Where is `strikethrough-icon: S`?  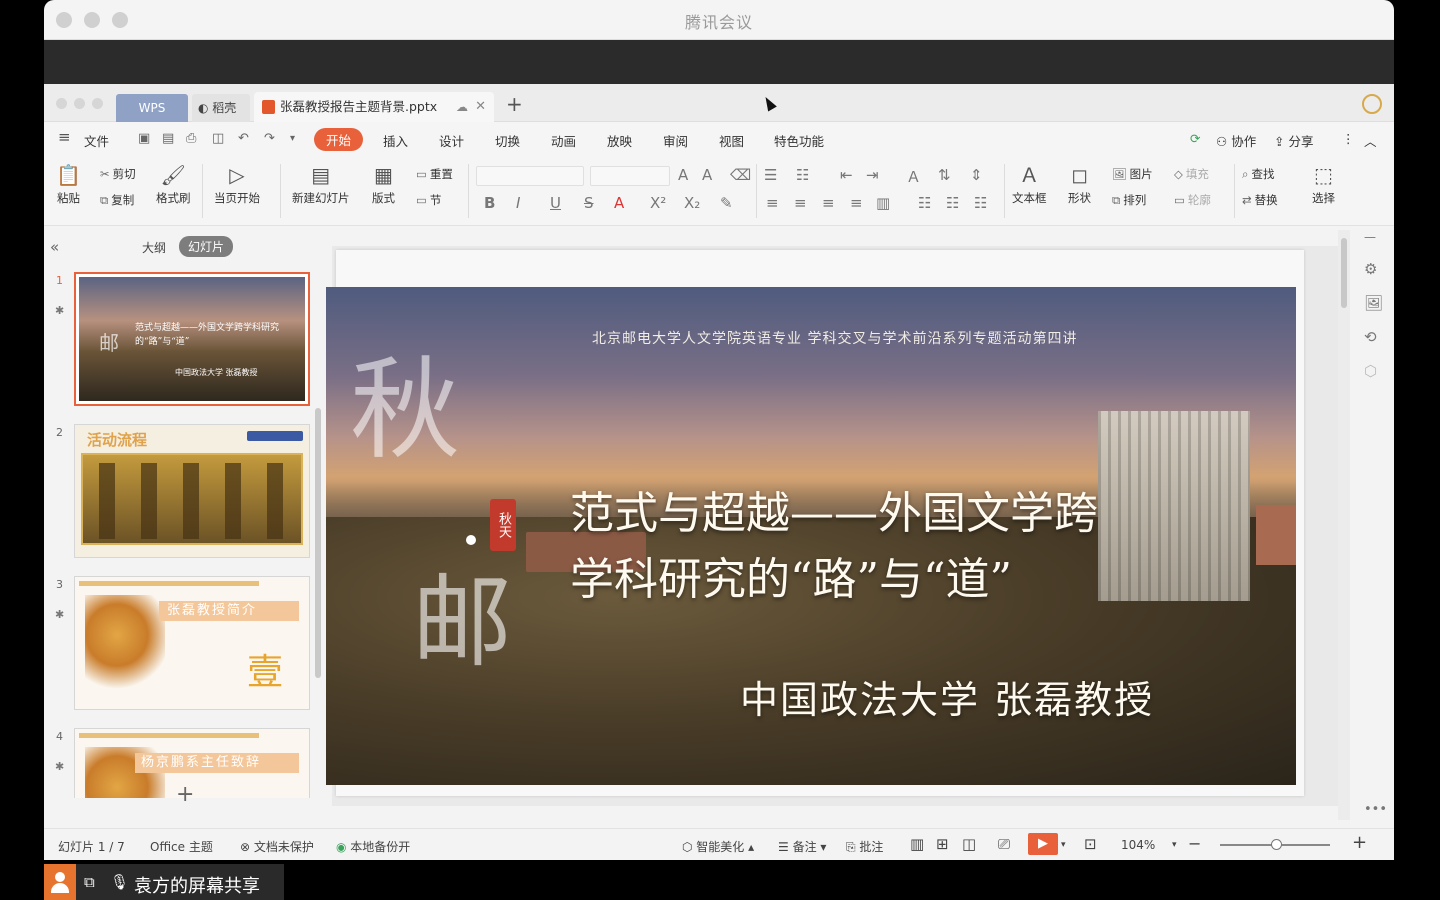
strikethrough-icon: S is located at coordinates (589, 203).